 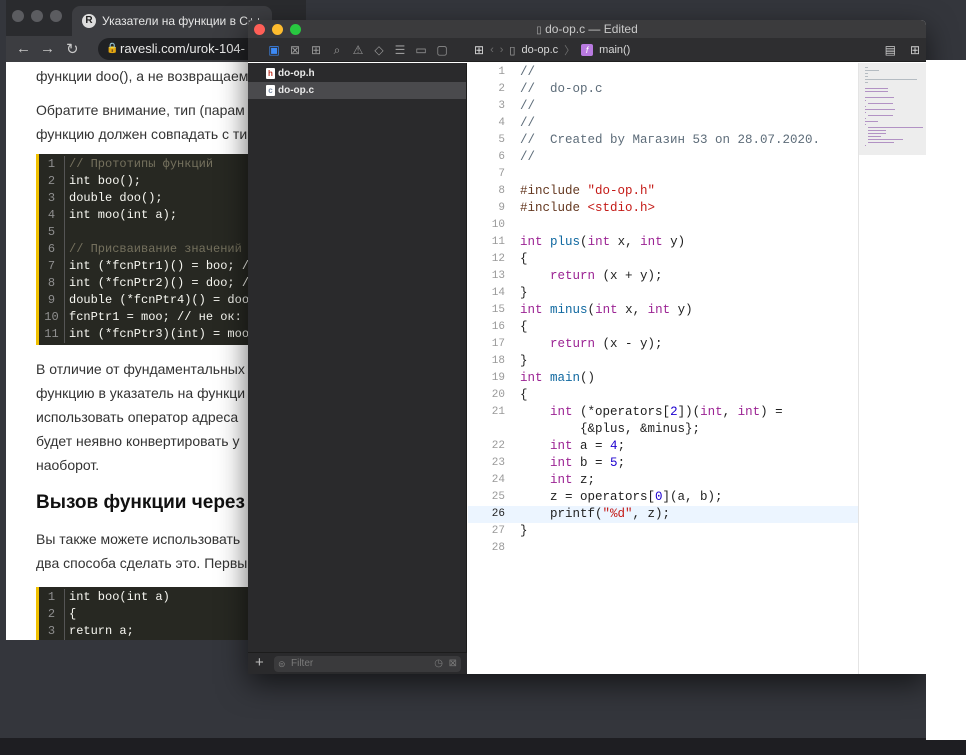 What do you see at coordinates (270, 73) in the screenshot?
I see `header-file-icon: h` at bounding box center [270, 73].